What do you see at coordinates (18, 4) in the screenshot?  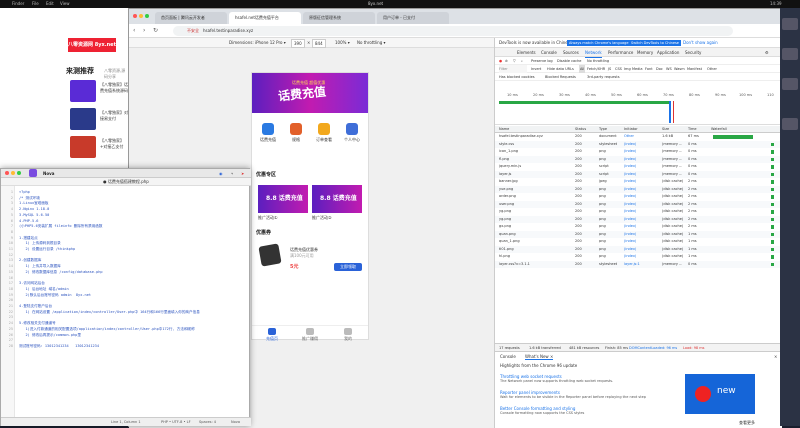 I see `menu-item-finder: Finder` at bounding box center [18, 4].